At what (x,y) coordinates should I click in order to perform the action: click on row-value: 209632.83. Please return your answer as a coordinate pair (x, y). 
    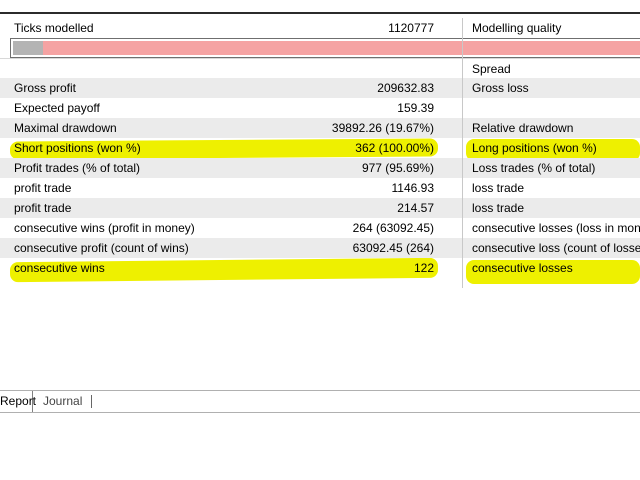
    Looking at the image, I should click on (405, 88).